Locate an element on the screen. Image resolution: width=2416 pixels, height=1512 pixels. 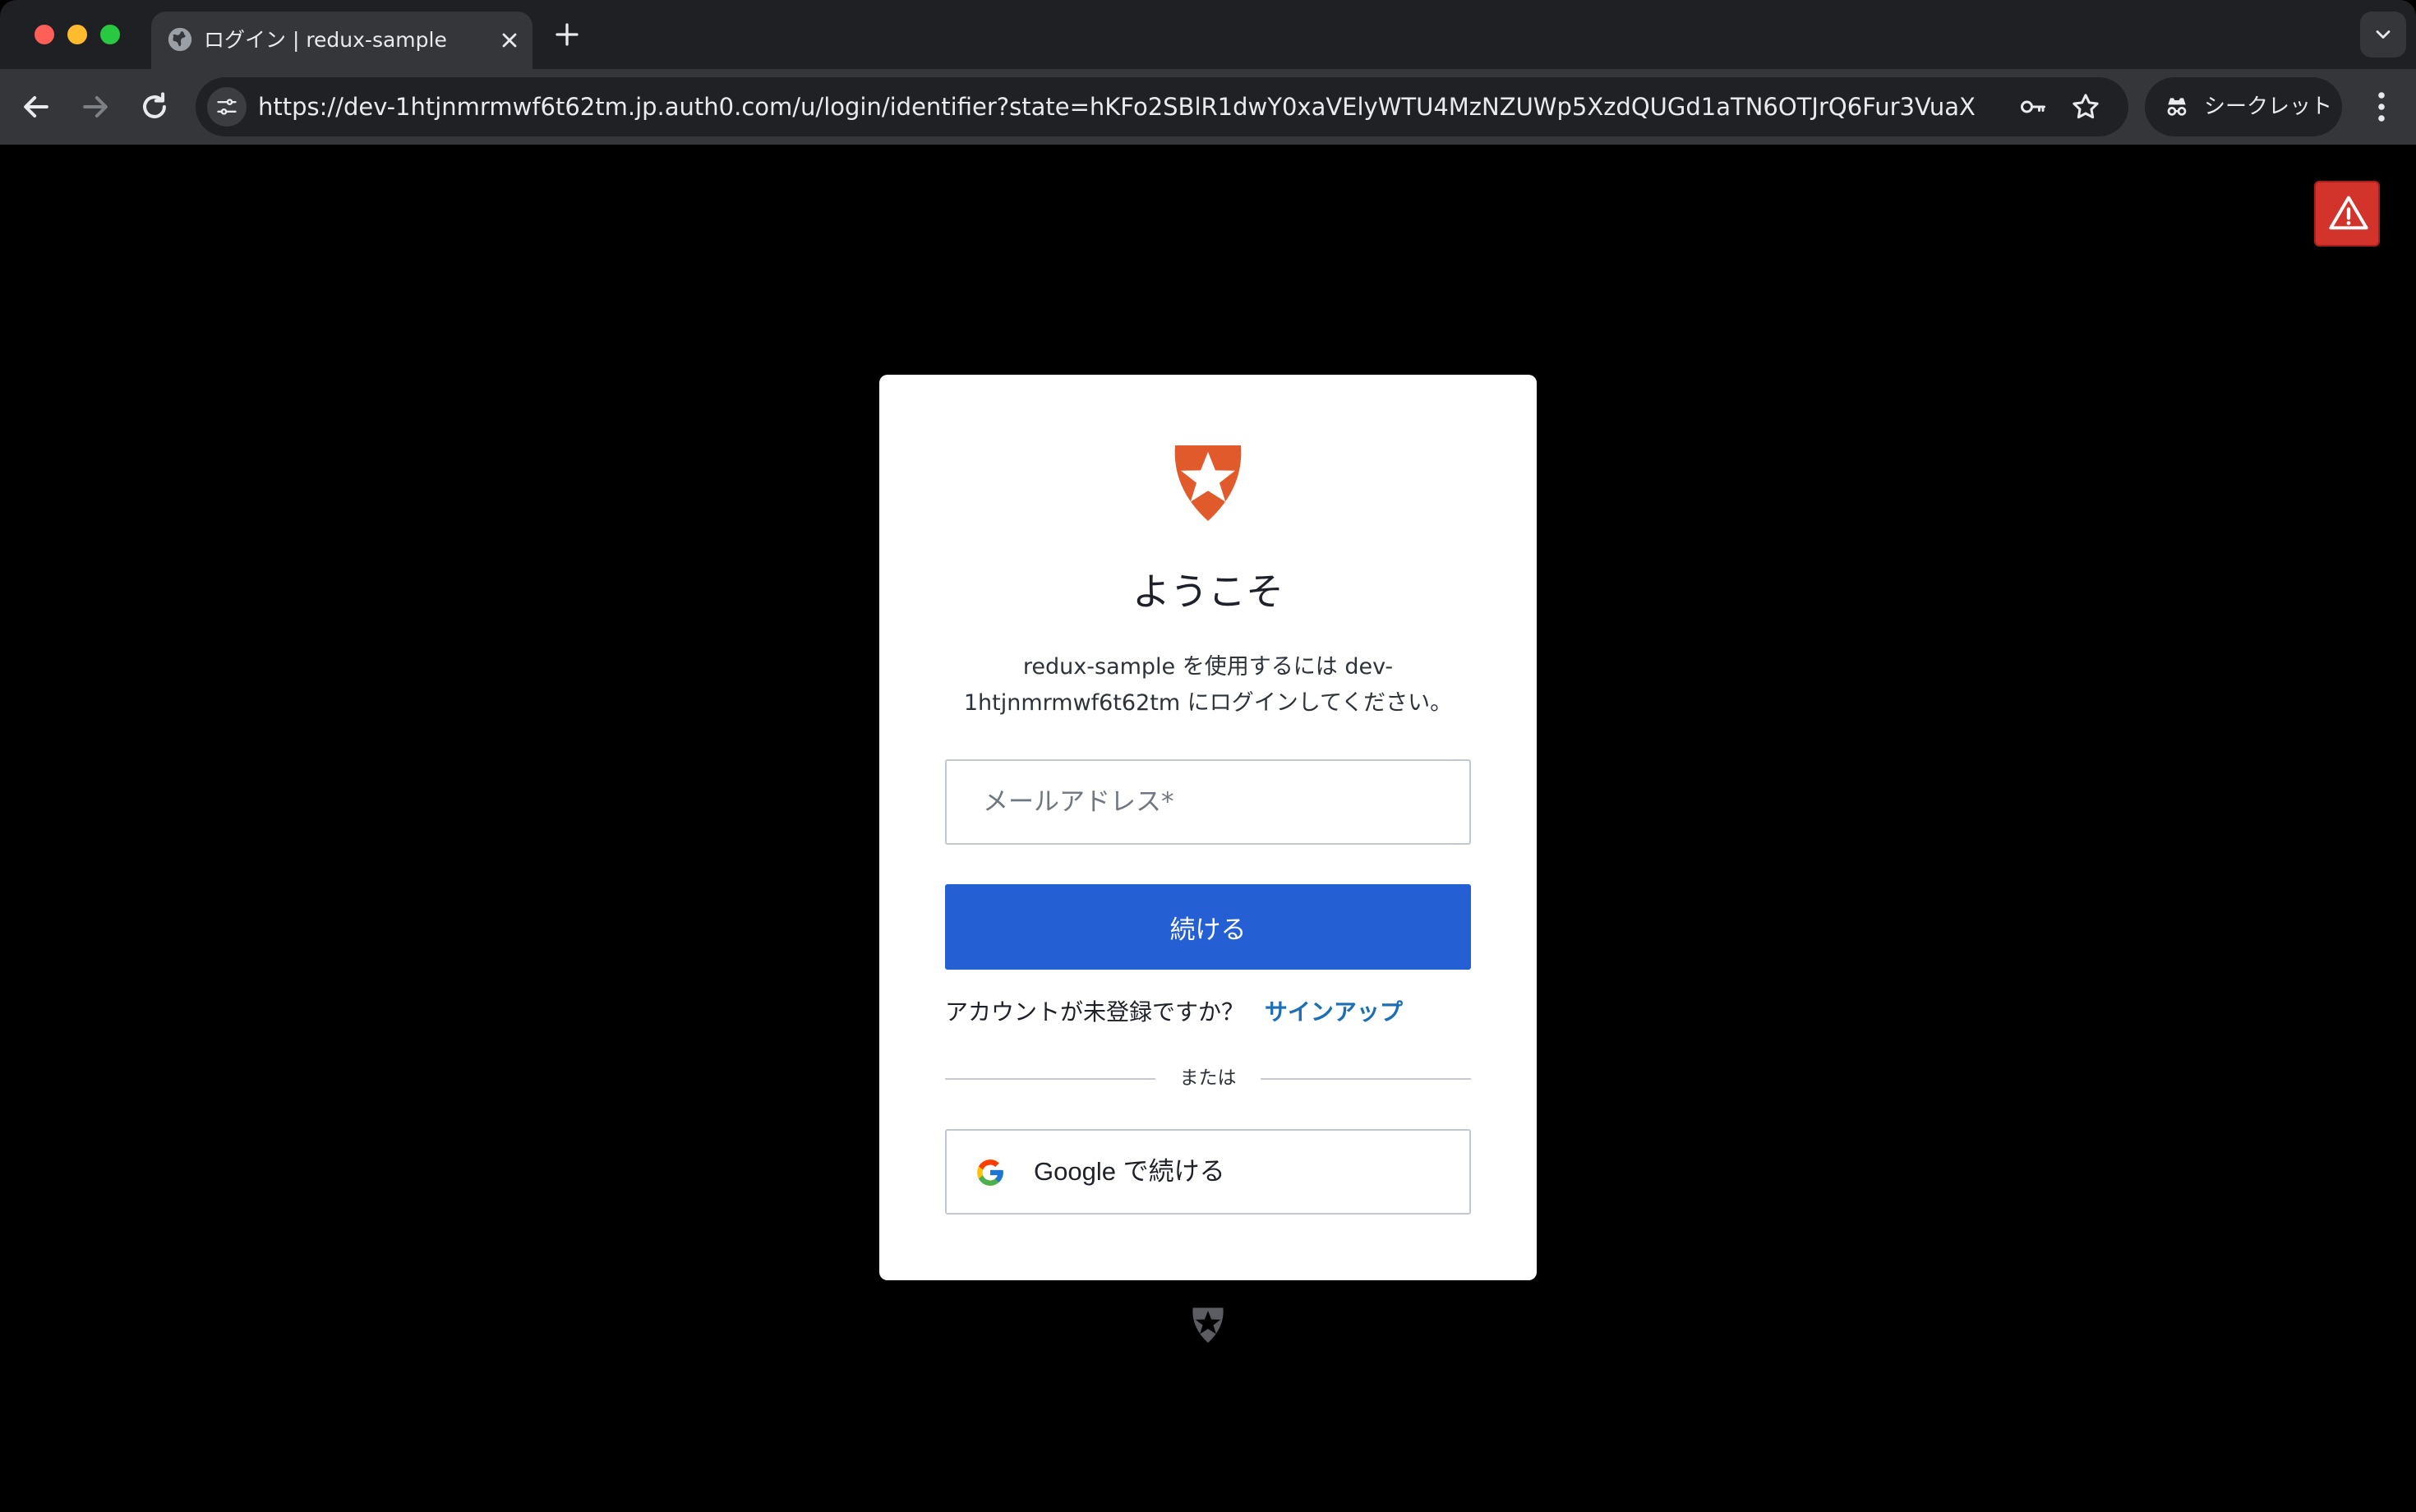
window-minimize-button is located at coordinates (77, 35).